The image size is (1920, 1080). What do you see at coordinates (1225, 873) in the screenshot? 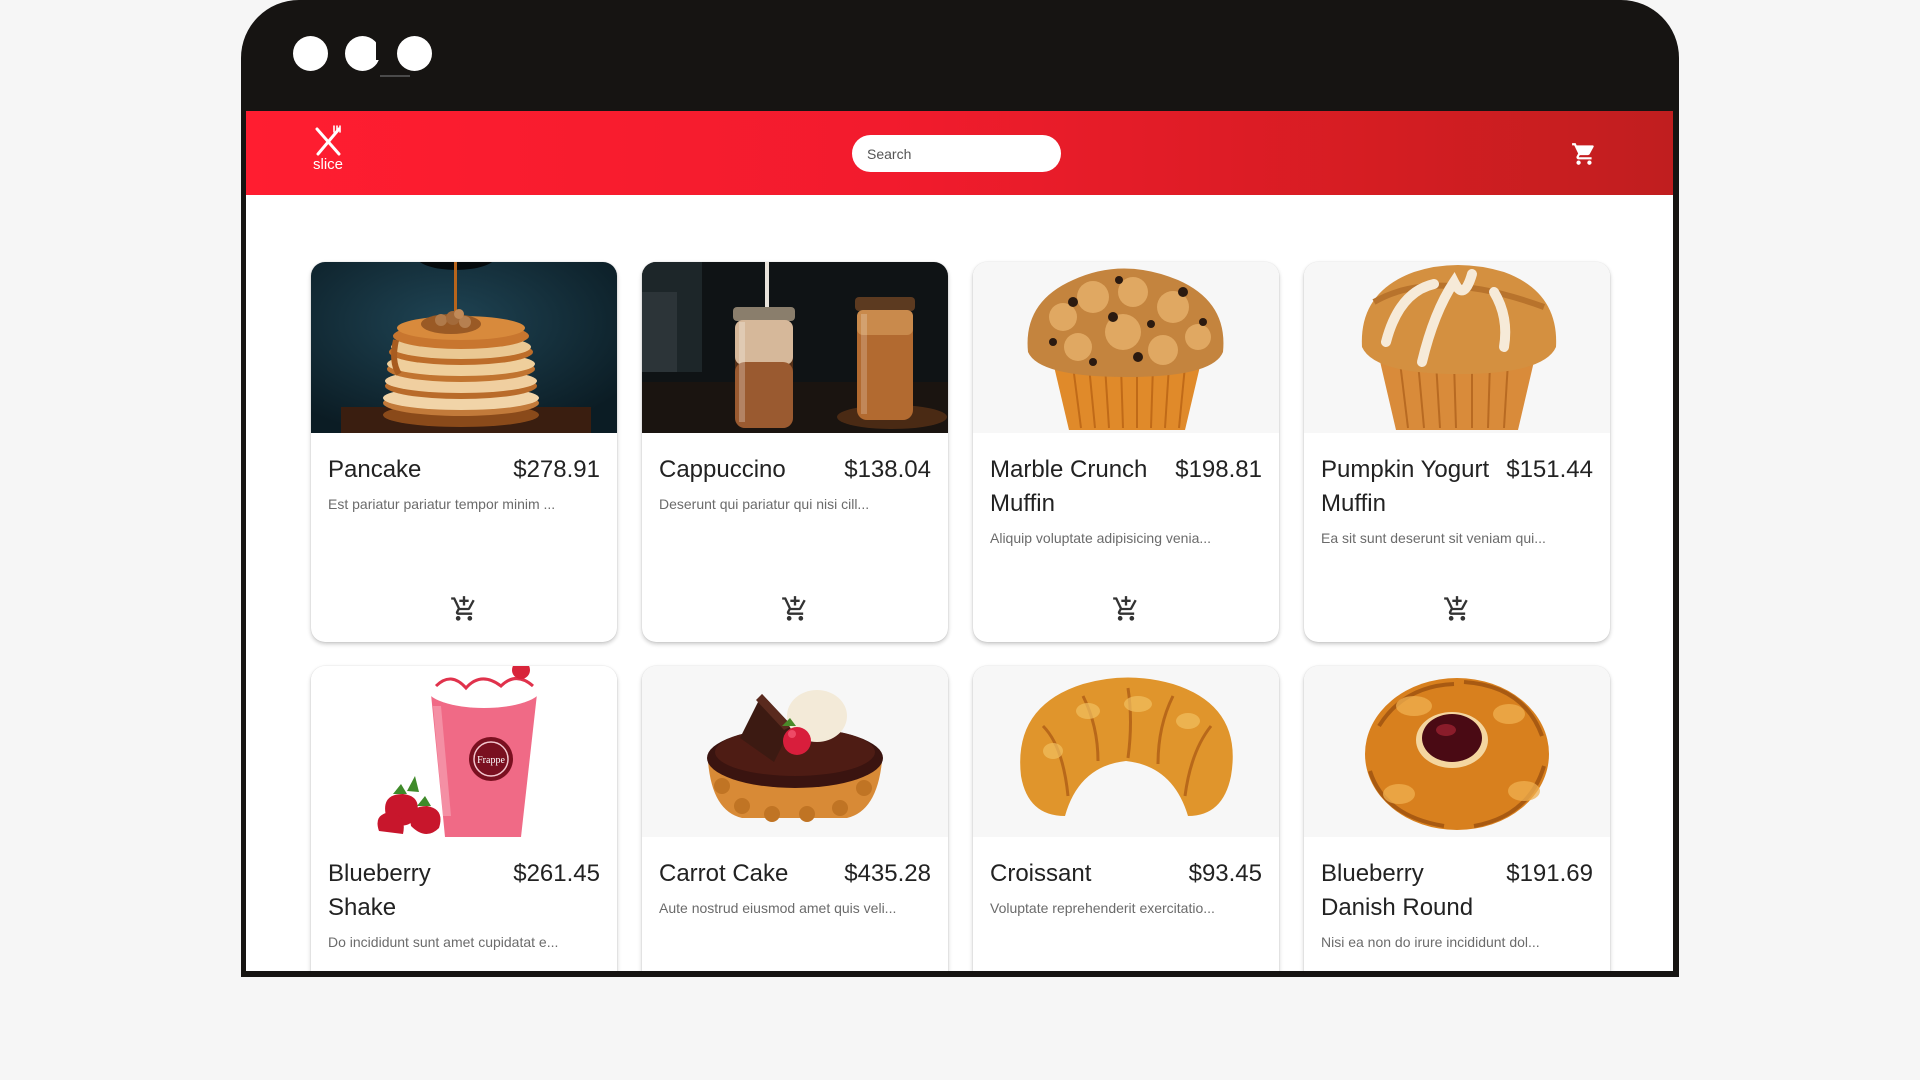
I see `product-price: $93.45` at bounding box center [1225, 873].